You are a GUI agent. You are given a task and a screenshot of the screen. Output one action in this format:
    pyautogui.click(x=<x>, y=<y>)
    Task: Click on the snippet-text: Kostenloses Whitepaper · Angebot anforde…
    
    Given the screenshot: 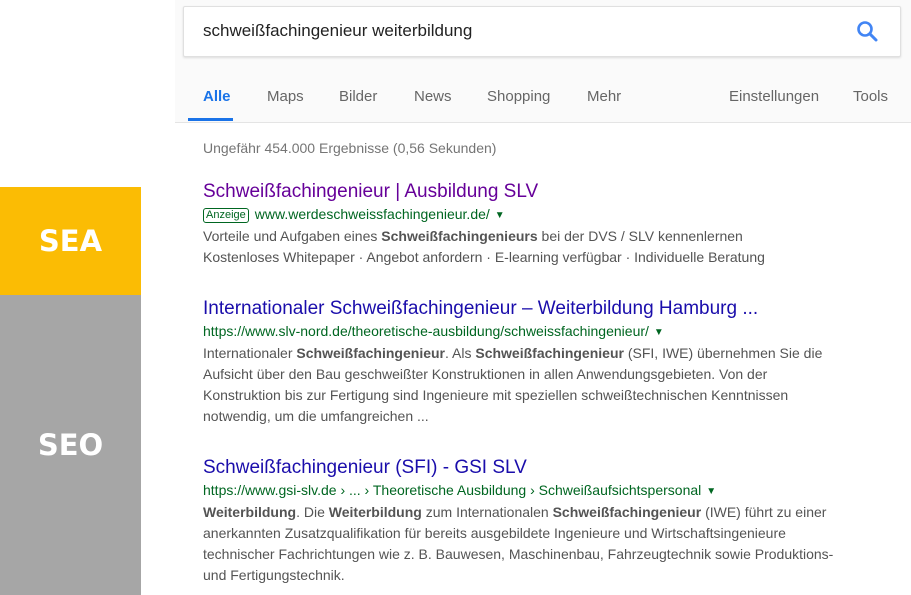 What is the action you would take?
    pyautogui.click(x=484, y=257)
    